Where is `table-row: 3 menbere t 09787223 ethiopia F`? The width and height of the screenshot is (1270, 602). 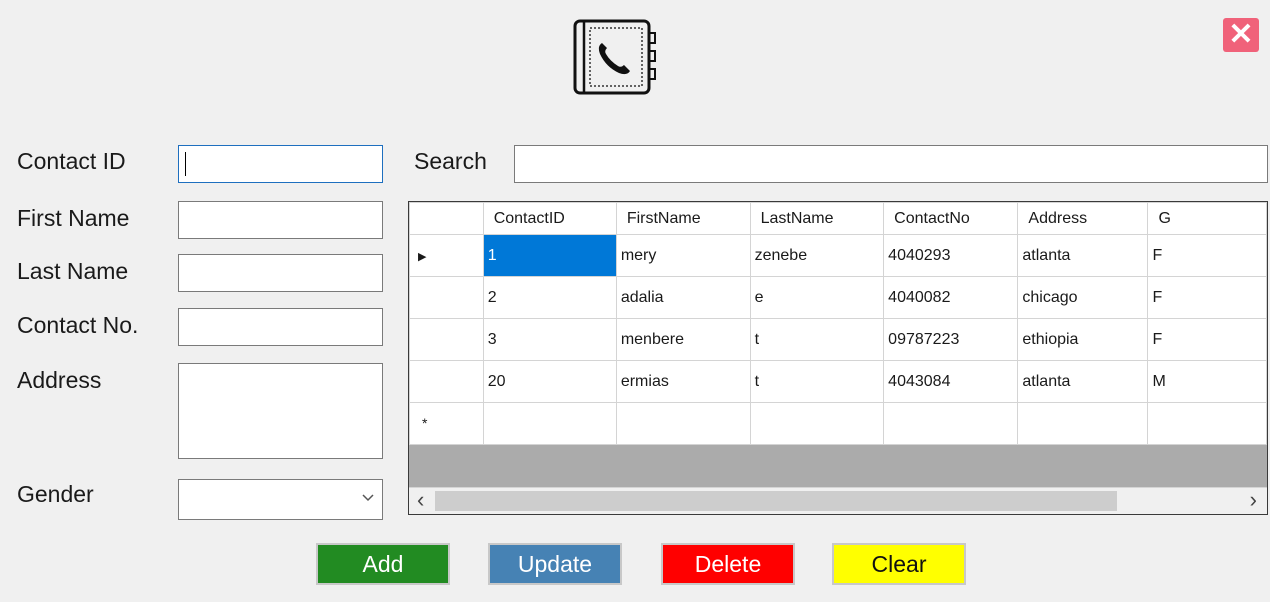
table-row: 3 menbere t 09787223 ethiopia F is located at coordinates (838, 339).